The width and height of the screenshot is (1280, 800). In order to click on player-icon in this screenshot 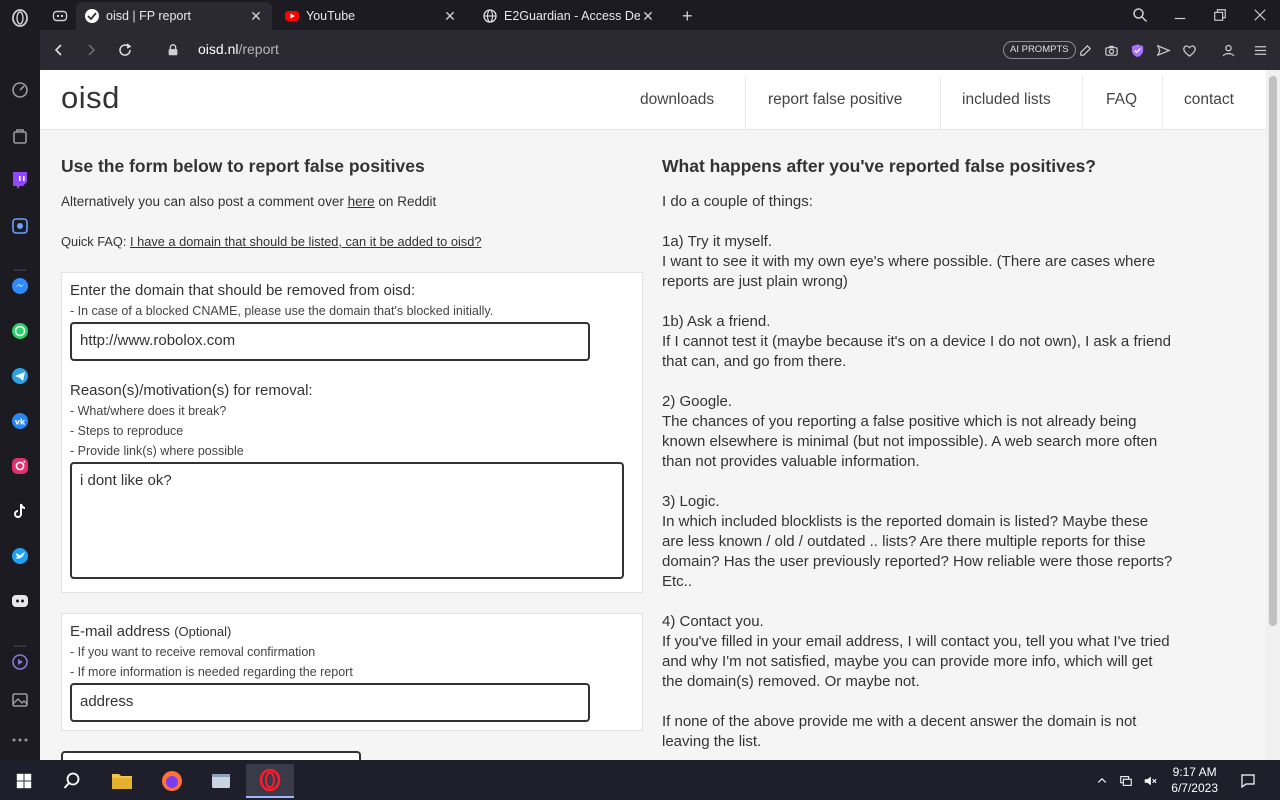, I will do `click(20, 662)`.